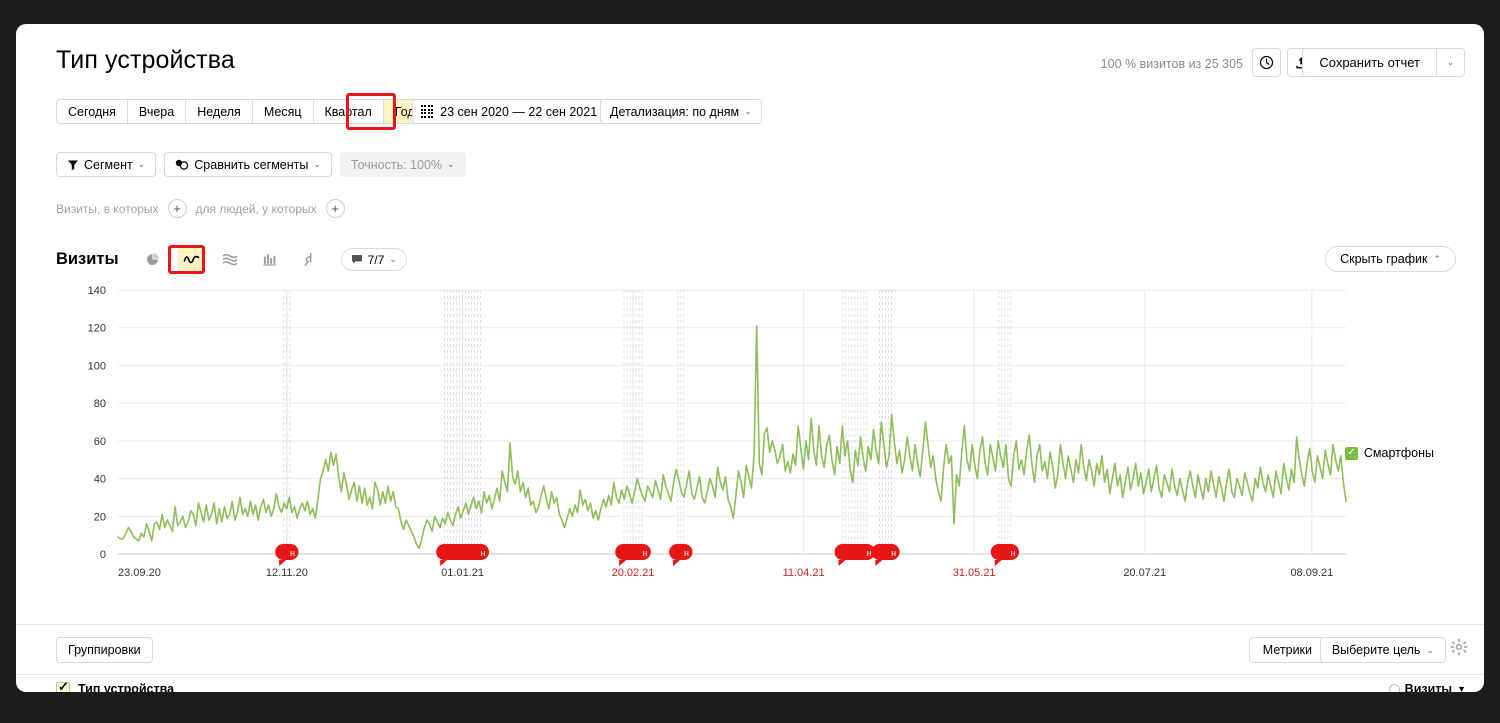 The width and height of the screenshot is (1500, 723). I want to click on y-axis-tick-label: 100, so click(97, 366).